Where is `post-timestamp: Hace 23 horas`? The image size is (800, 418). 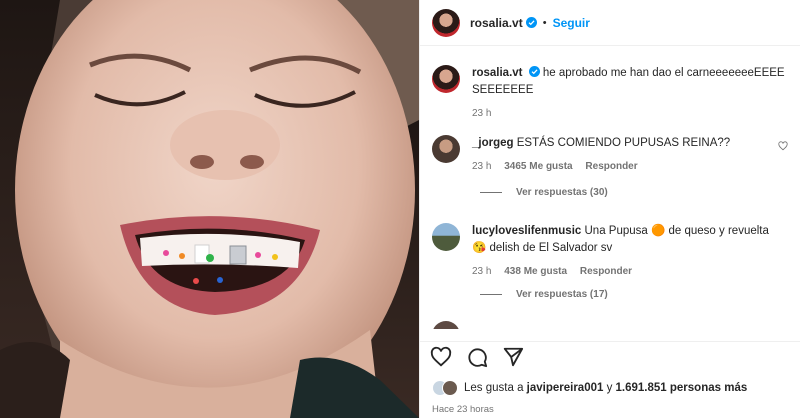 post-timestamp: Hace 23 horas is located at coordinates (463, 409).